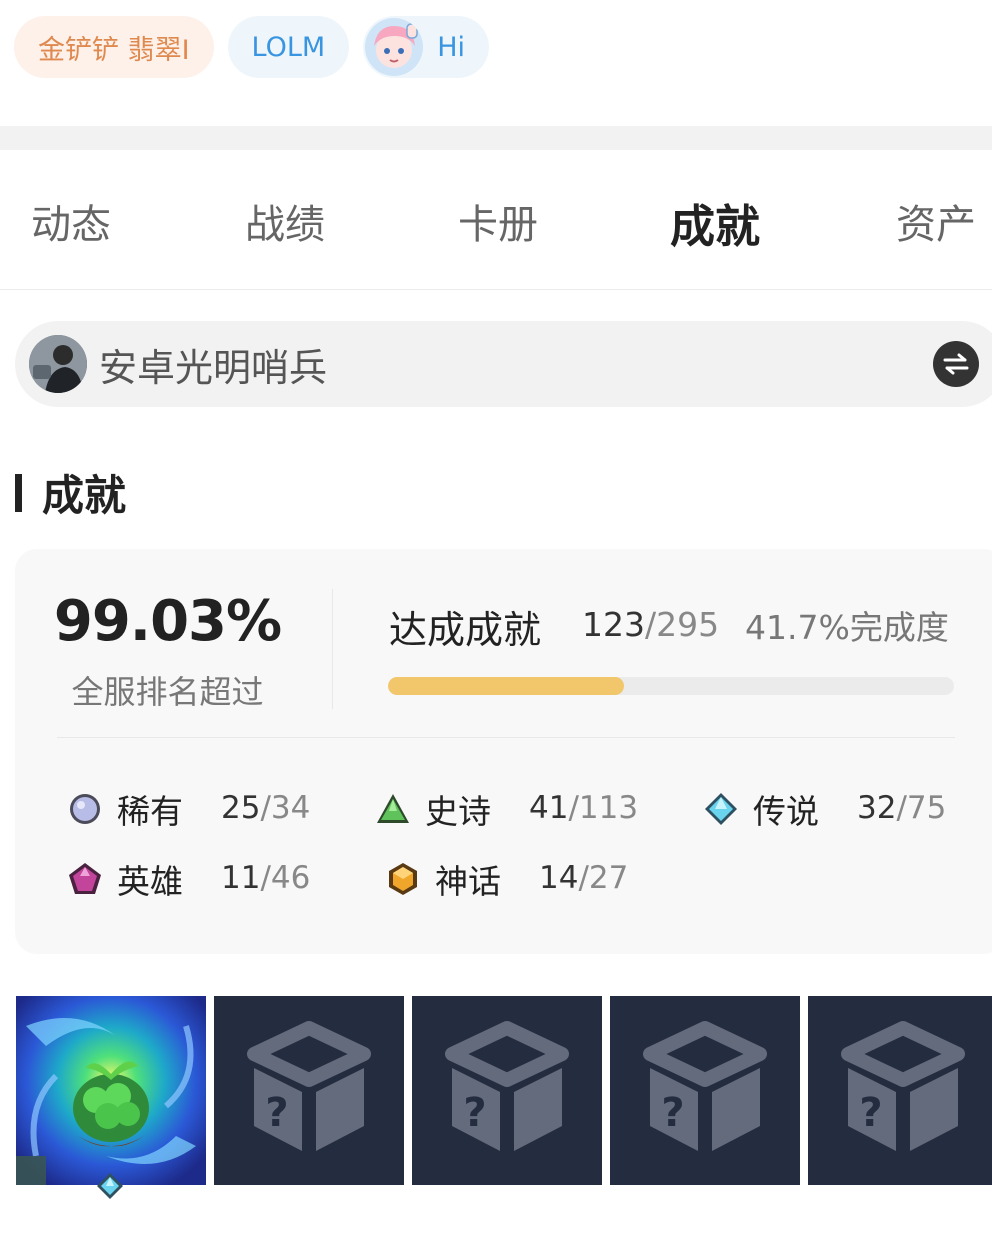  I want to click on section-header: 成就, so click(70, 492).